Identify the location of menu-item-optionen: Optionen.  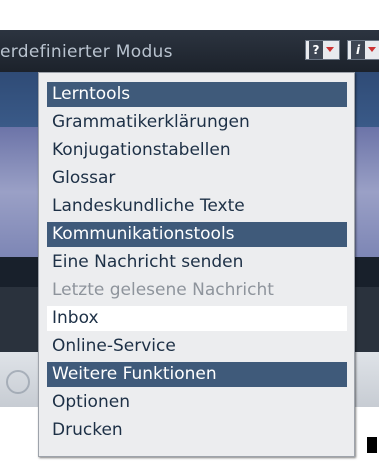
(197, 402).